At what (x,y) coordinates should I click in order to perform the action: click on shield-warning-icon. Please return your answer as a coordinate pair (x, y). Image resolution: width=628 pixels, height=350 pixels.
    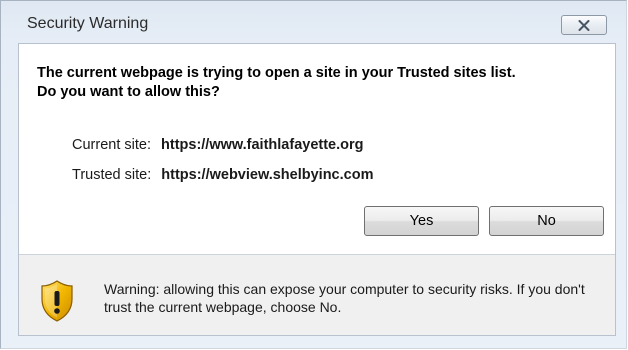
    Looking at the image, I should click on (57, 301).